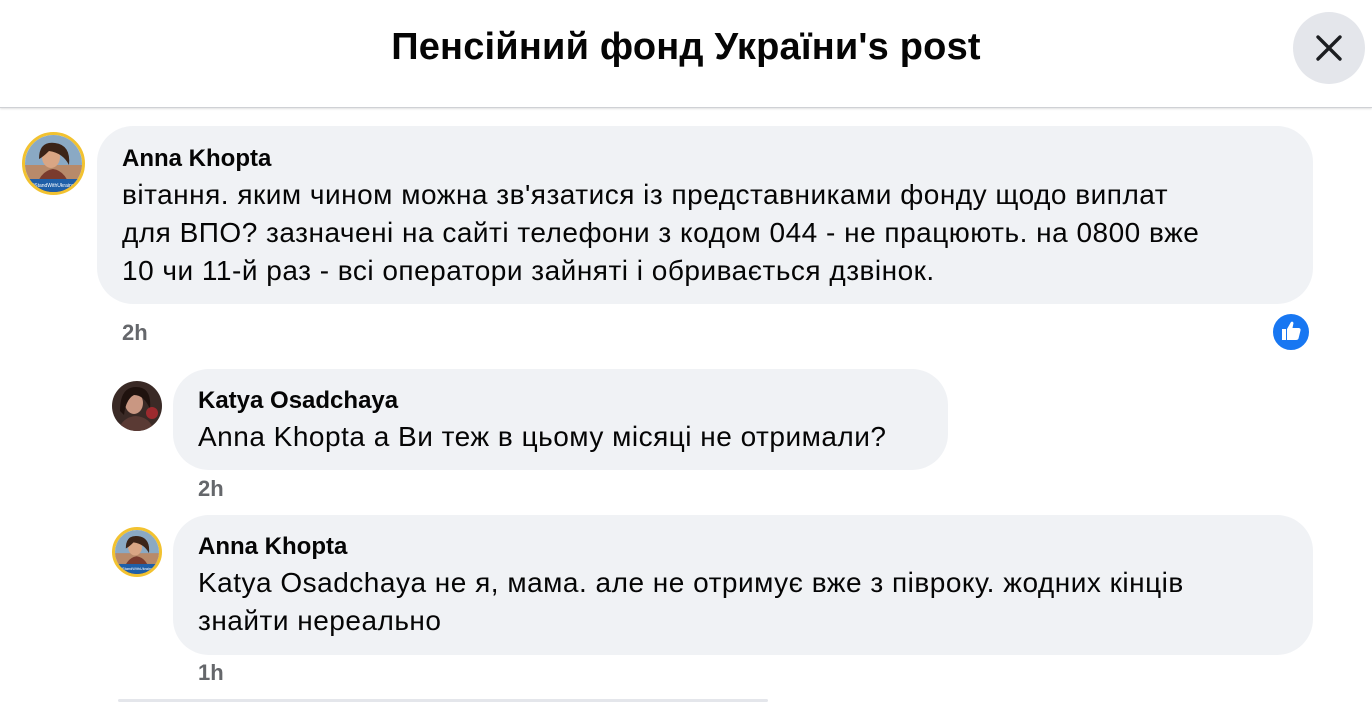 The width and height of the screenshot is (1372, 702). What do you see at coordinates (298, 401) in the screenshot?
I see `comment-author: Katya Osadchaya` at bounding box center [298, 401].